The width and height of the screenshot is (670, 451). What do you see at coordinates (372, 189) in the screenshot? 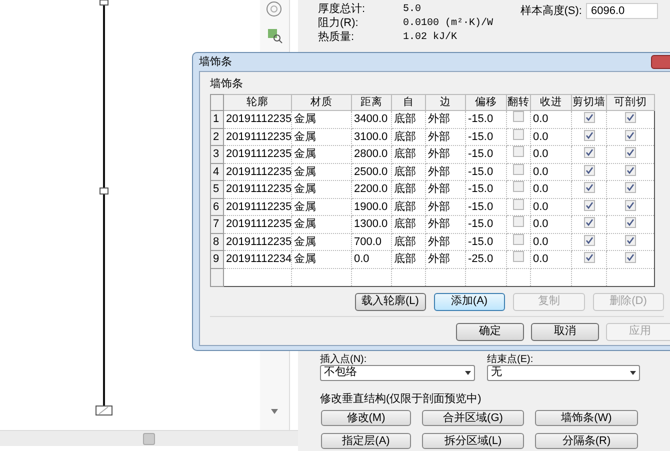
I see `table-cell: 2200.0` at bounding box center [372, 189].